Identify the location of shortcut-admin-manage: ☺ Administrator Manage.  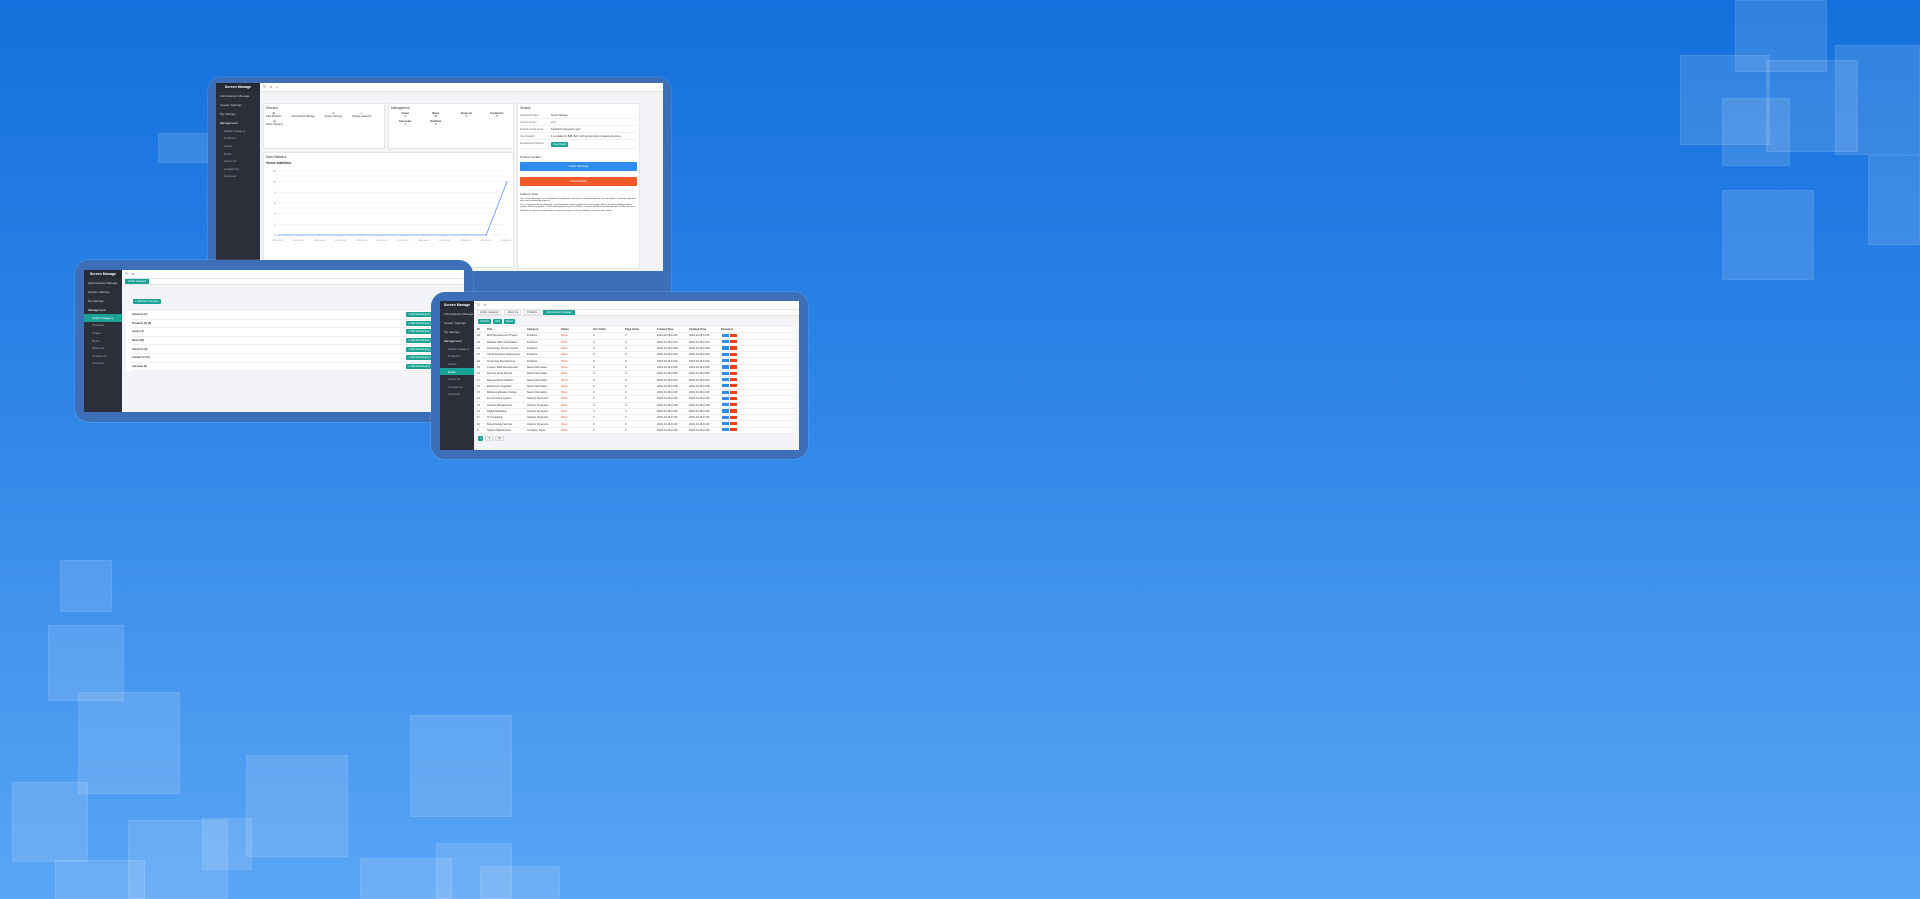
(302, 115).